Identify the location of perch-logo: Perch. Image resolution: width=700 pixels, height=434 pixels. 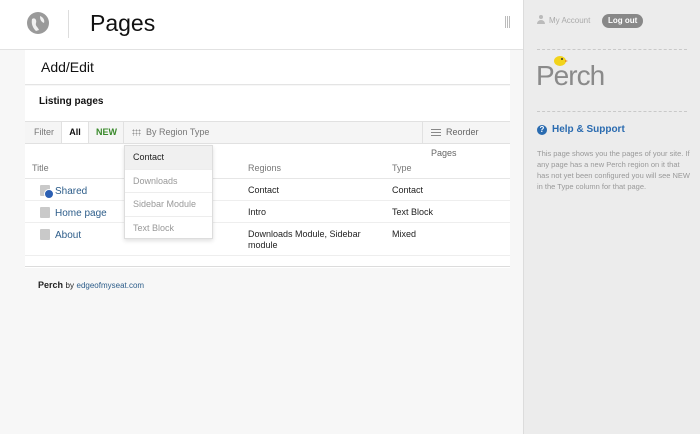
(570, 74).